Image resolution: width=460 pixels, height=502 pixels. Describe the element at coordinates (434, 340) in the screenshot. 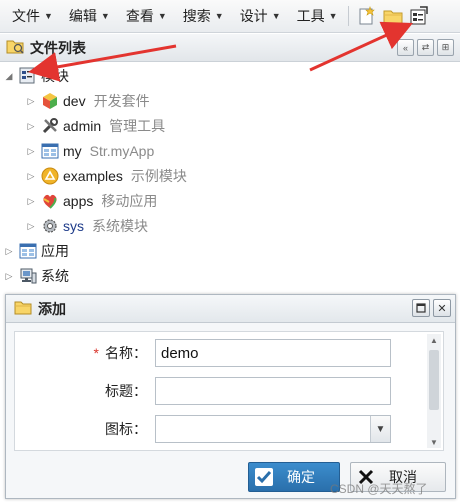

I see `scroll-up-icon: ▲` at that location.